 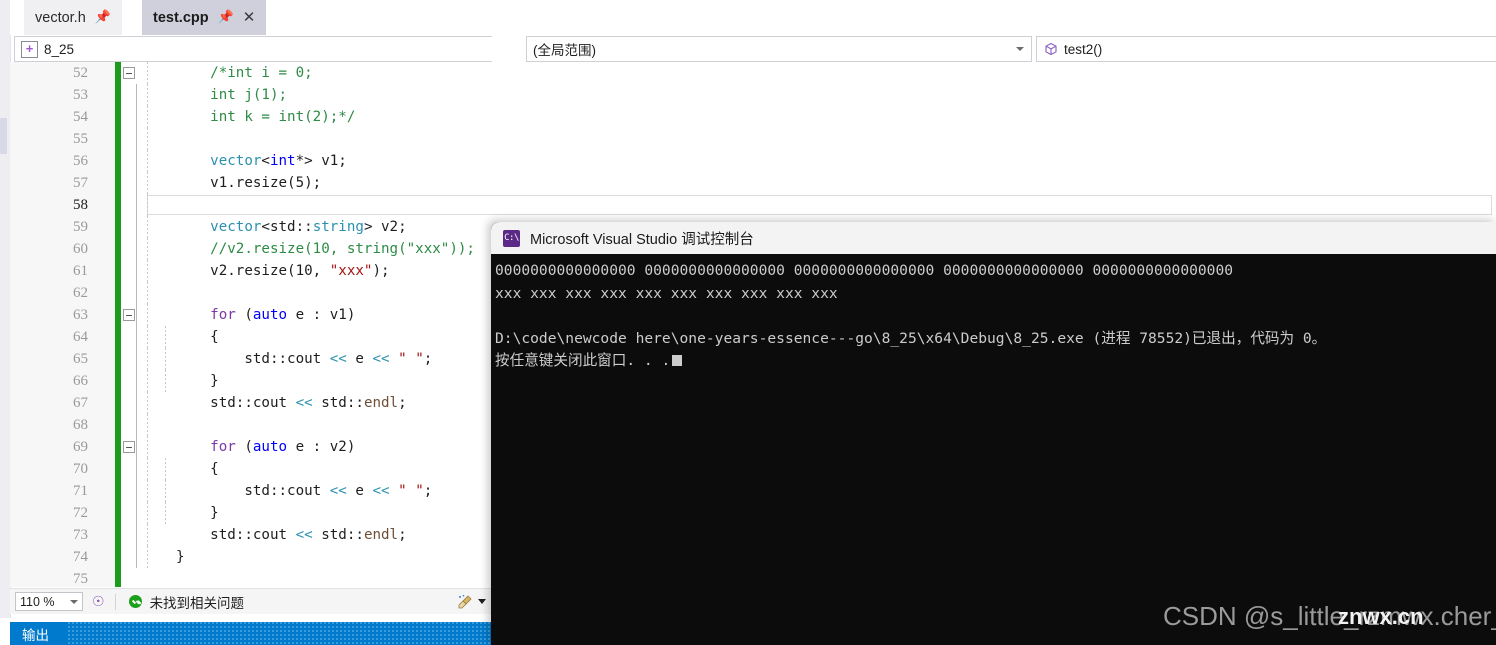 What do you see at coordinates (819, 205) in the screenshot?
I see `current-line-highlight` at bounding box center [819, 205].